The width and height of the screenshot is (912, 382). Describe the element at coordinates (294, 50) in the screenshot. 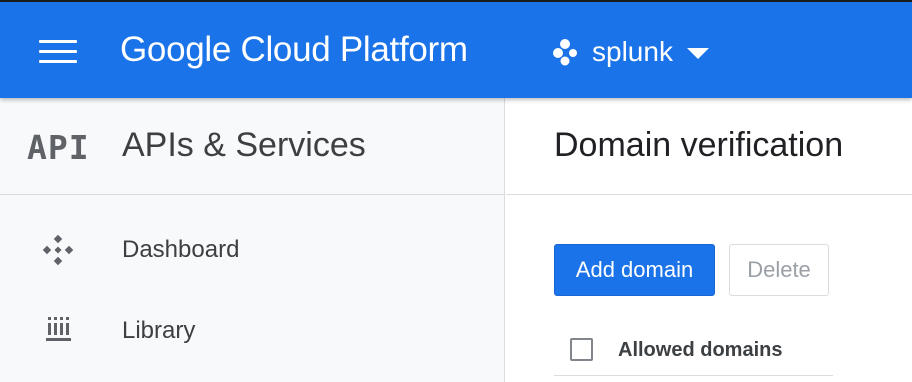

I see `brand-title: Google Cloud Platform` at that location.